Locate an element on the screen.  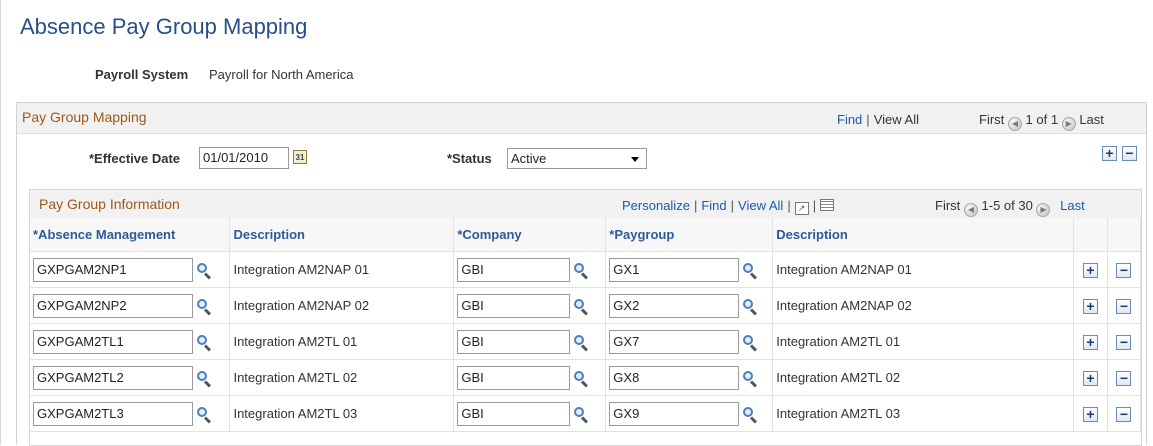
paygroup-description: Integration AM2TL 01 is located at coordinates (923, 341).